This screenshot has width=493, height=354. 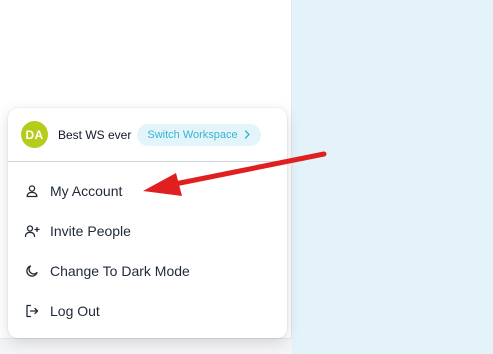 I want to click on user-icon, so click(x=32, y=191).